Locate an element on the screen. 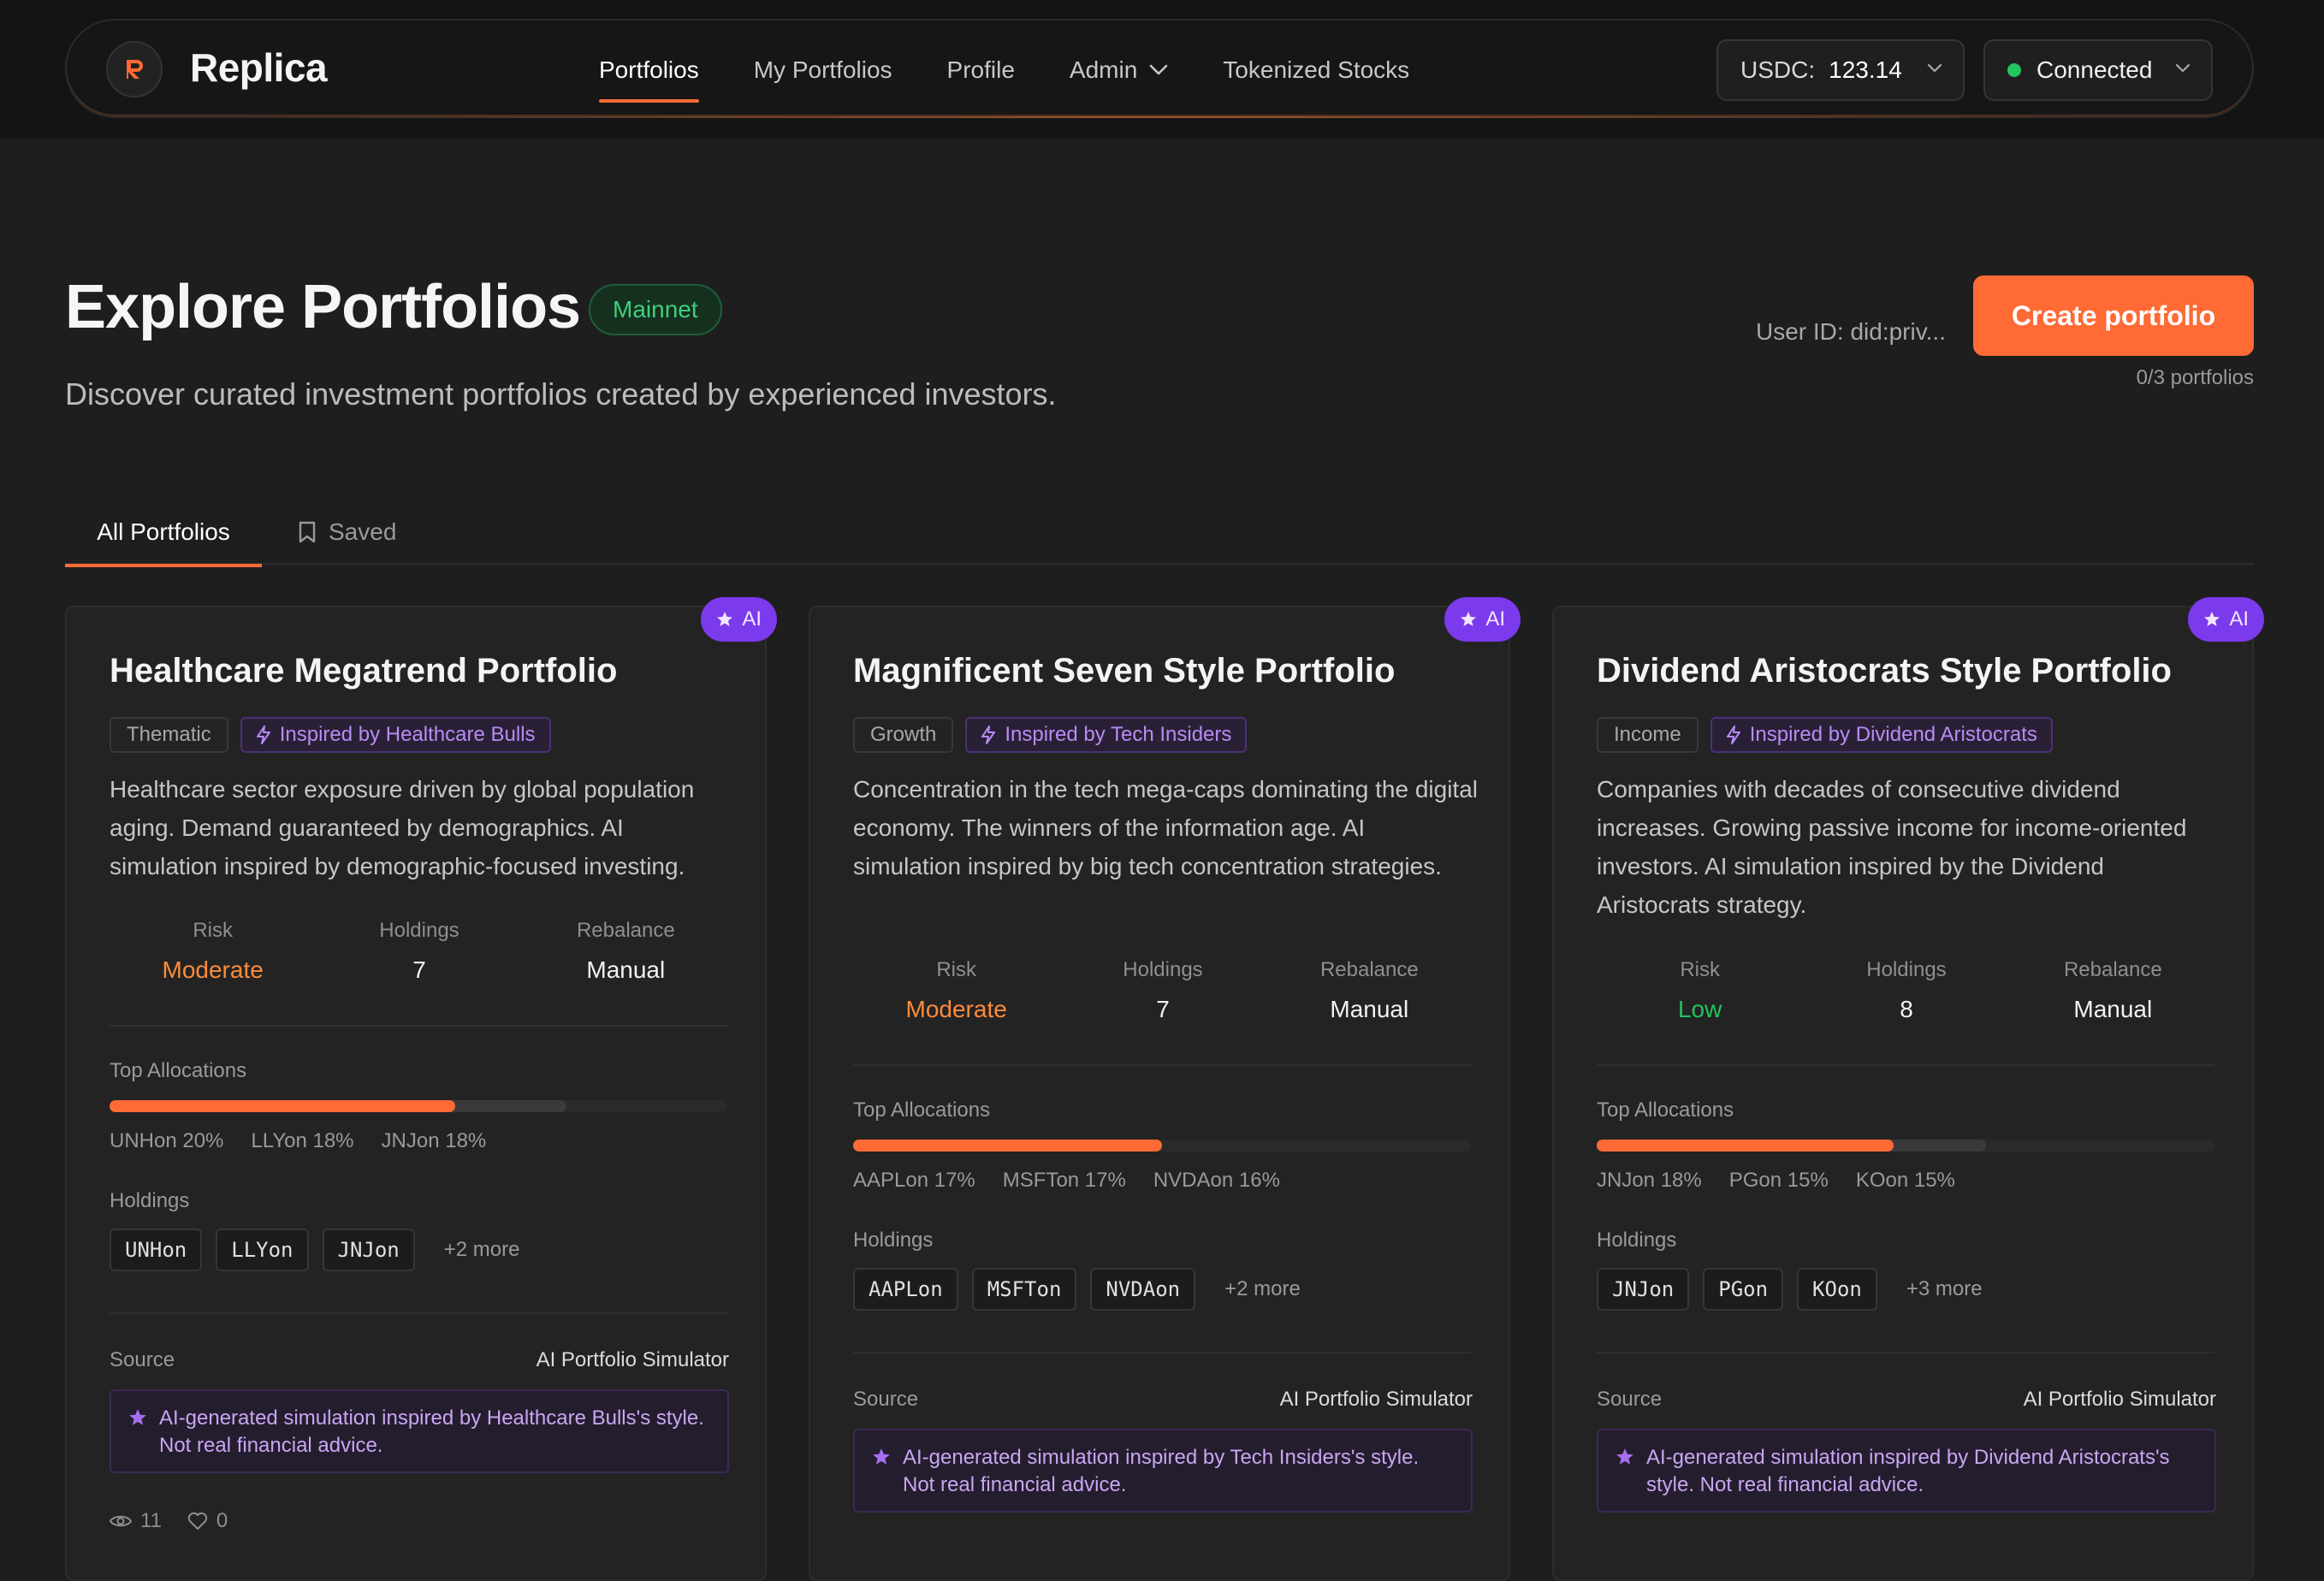 The image size is (2324, 1581). holding-chip: UNHon is located at coordinates (156, 1250).